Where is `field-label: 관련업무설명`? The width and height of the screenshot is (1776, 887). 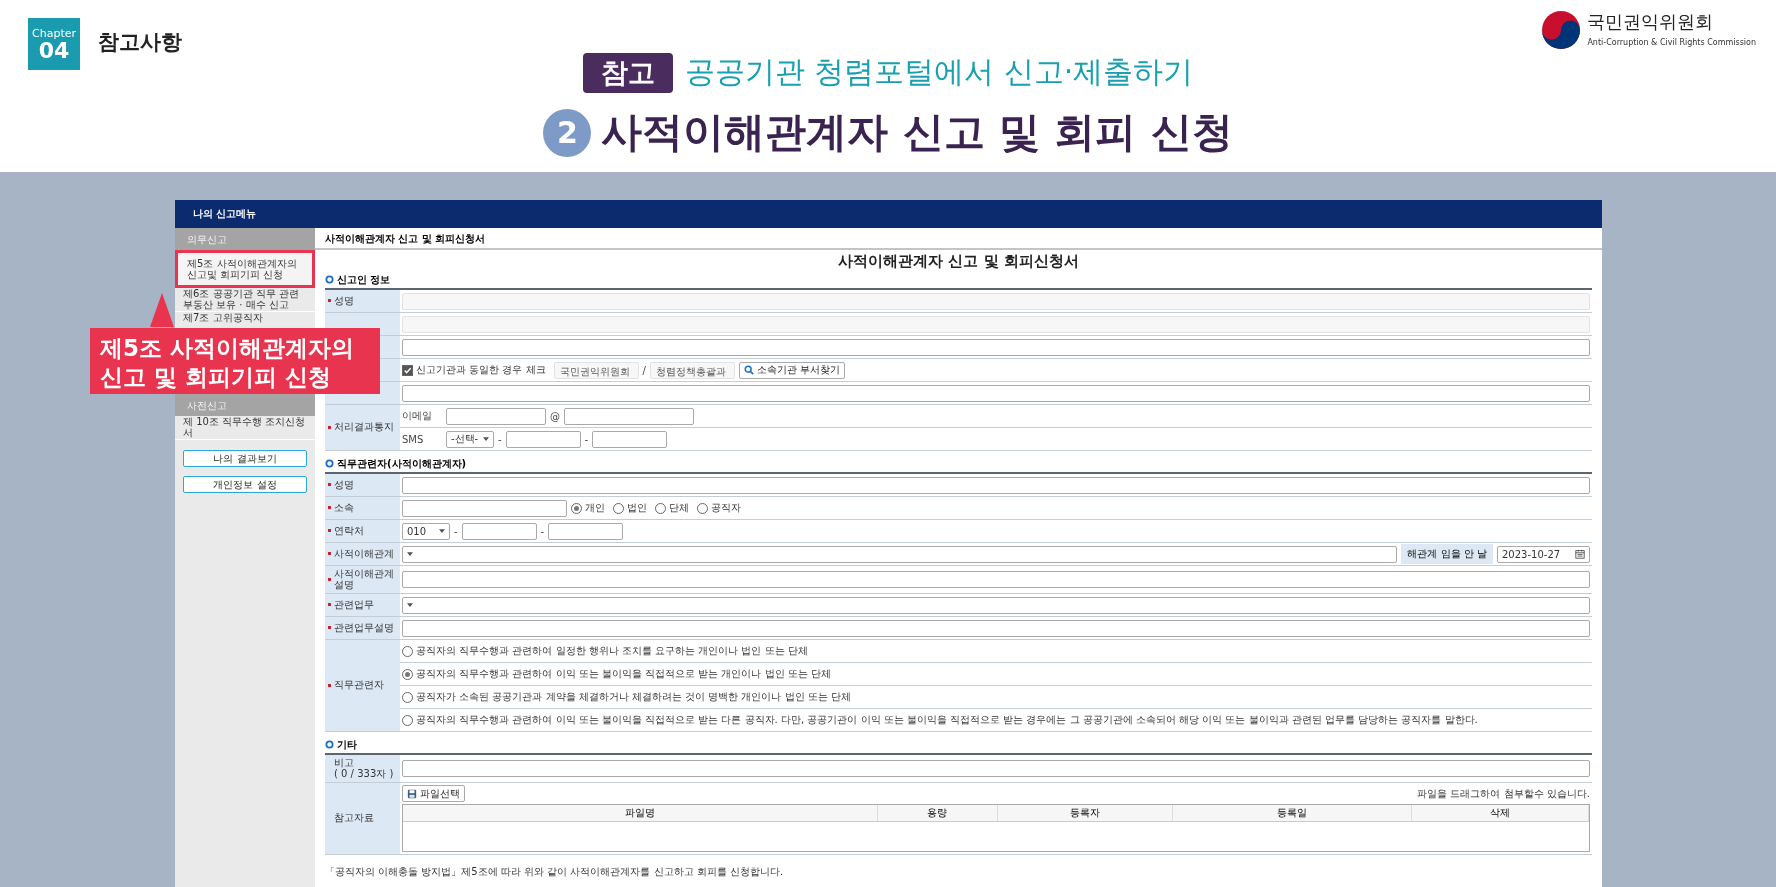
field-label: 관련업무설명 is located at coordinates (362, 628).